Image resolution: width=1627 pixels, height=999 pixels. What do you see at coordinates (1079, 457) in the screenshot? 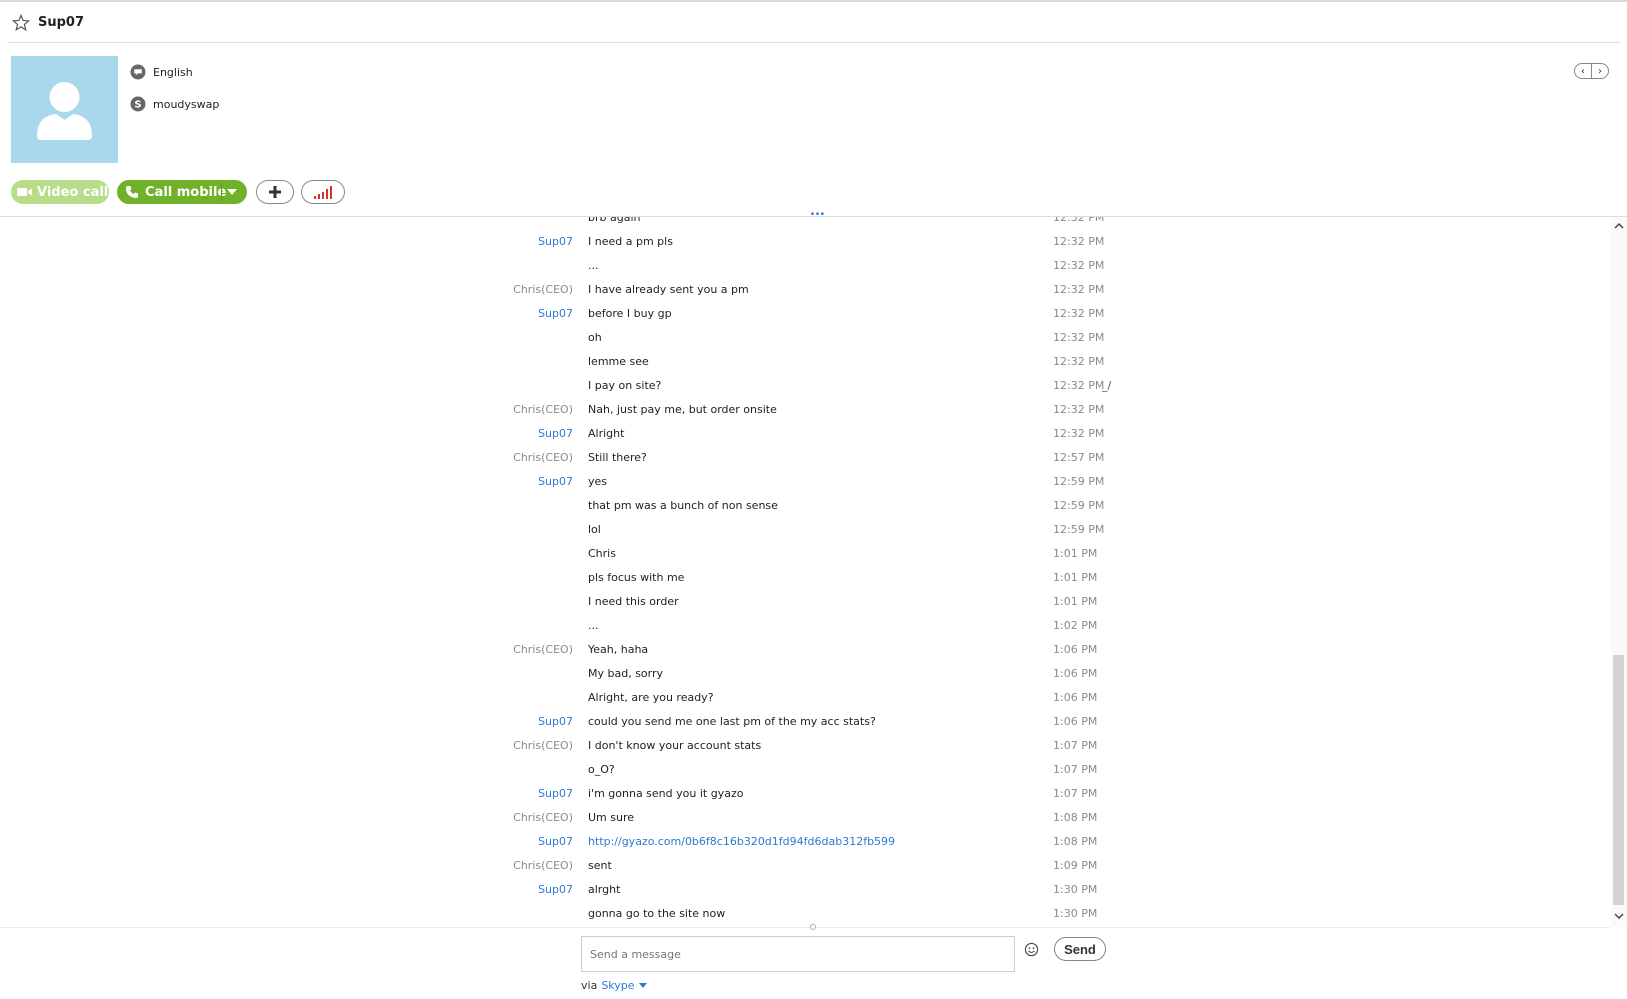
I see `message-timestamp: 12:57 PM` at bounding box center [1079, 457].